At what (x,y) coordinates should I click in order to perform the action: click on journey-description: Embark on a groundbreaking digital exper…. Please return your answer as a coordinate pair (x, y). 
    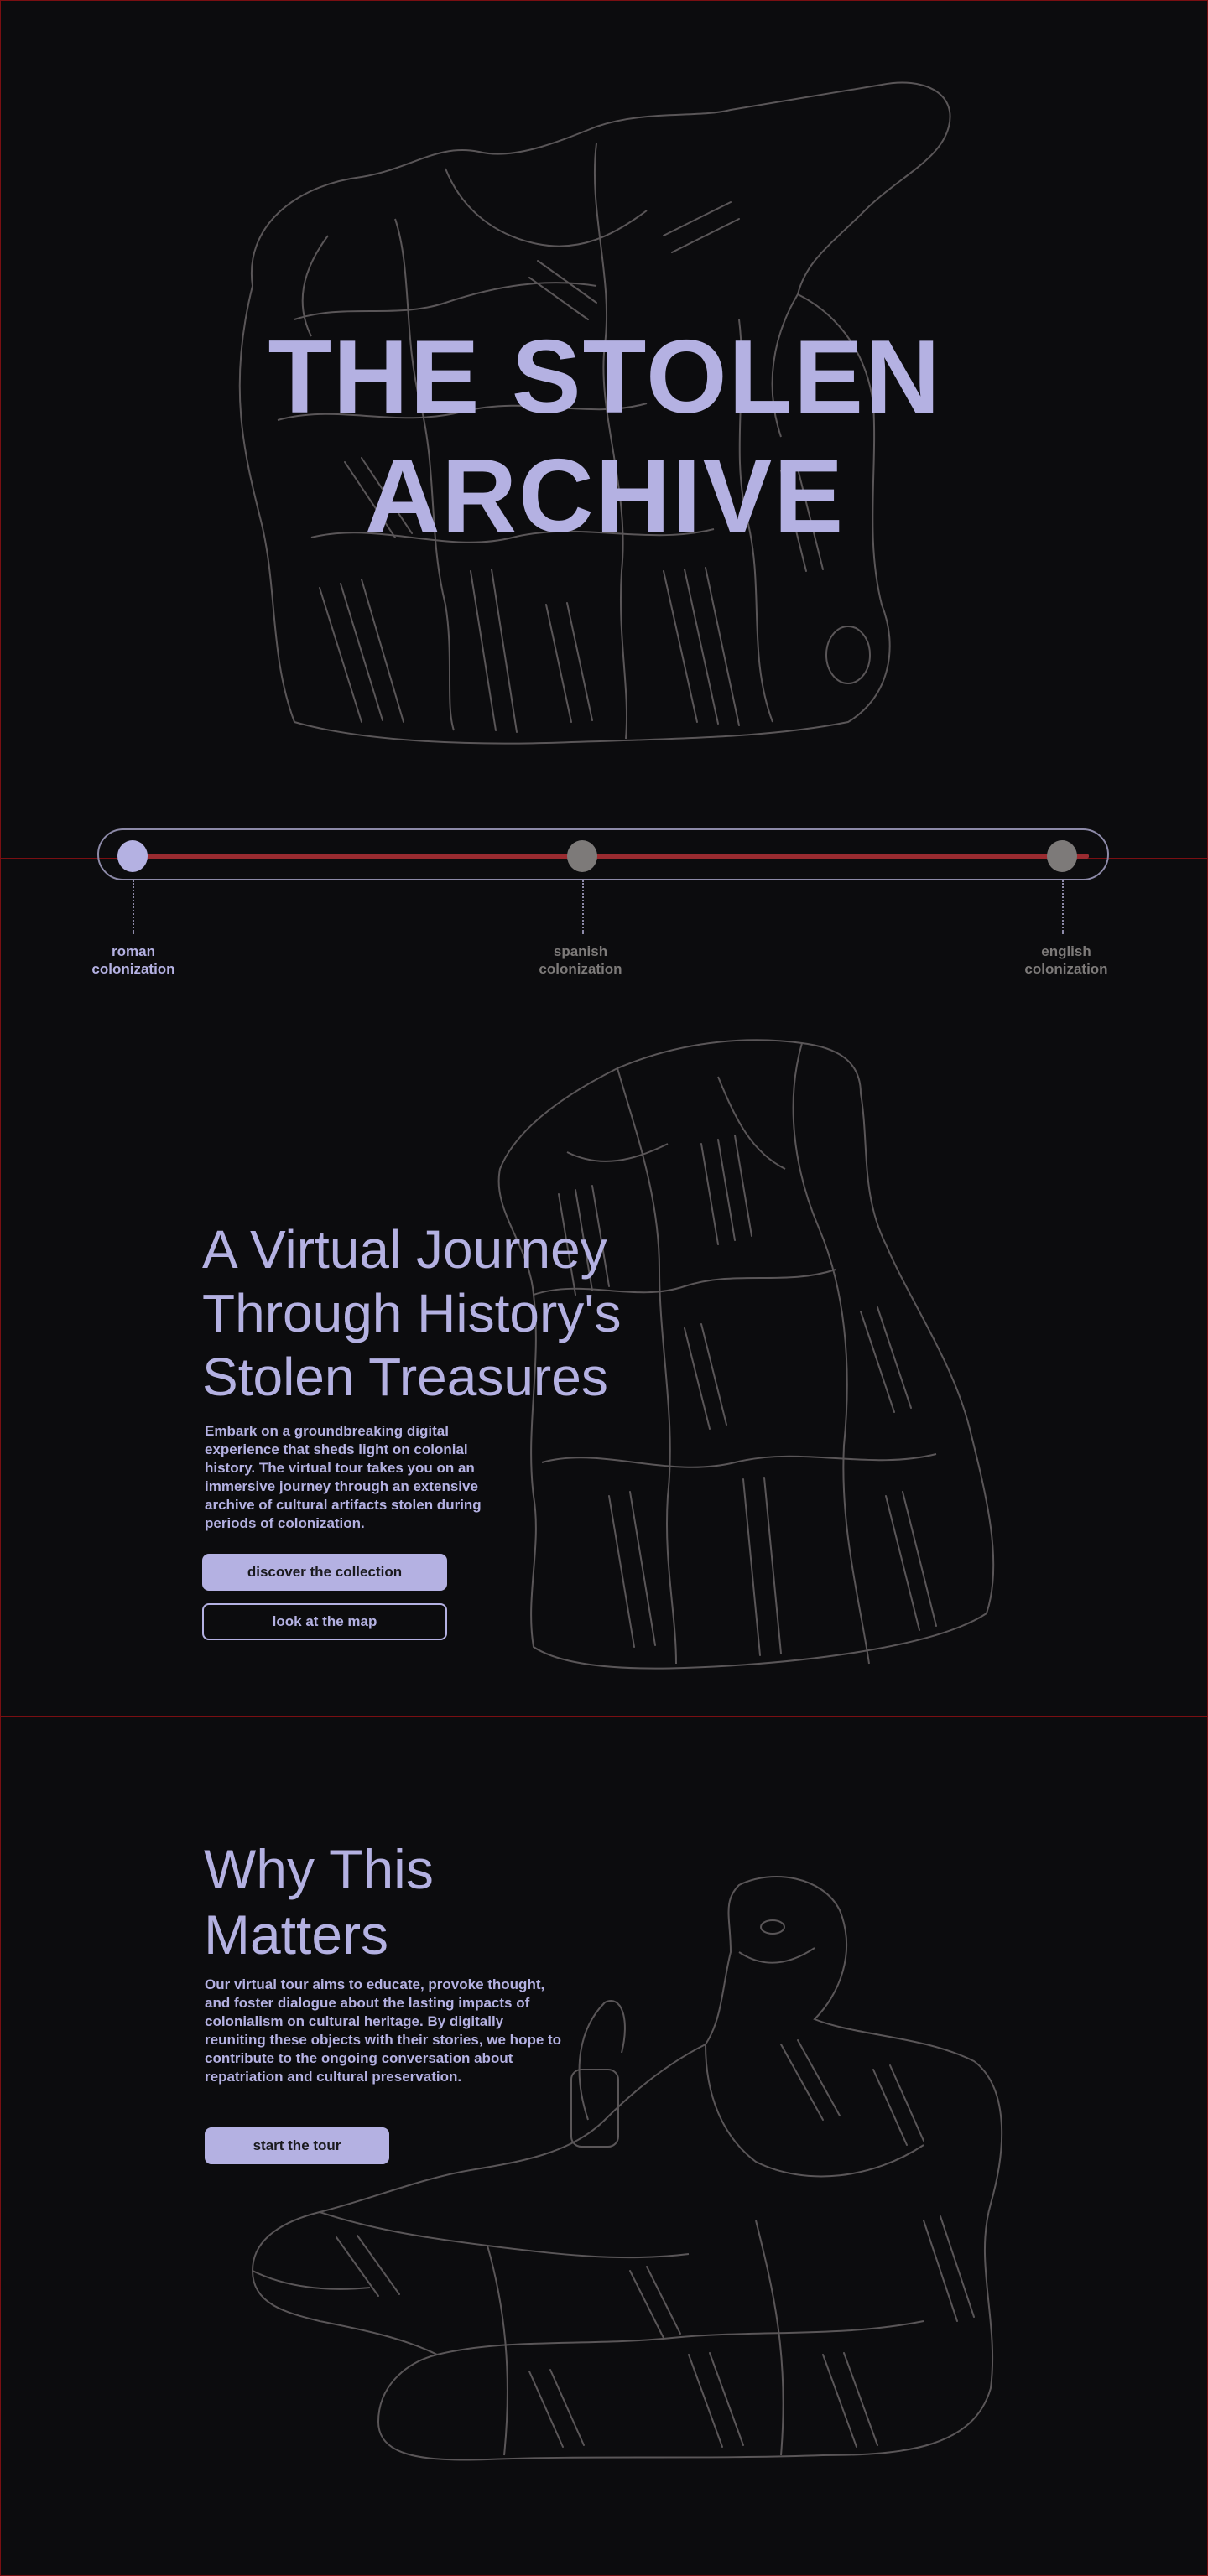
    Looking at the image, I should click on (343, 1477).